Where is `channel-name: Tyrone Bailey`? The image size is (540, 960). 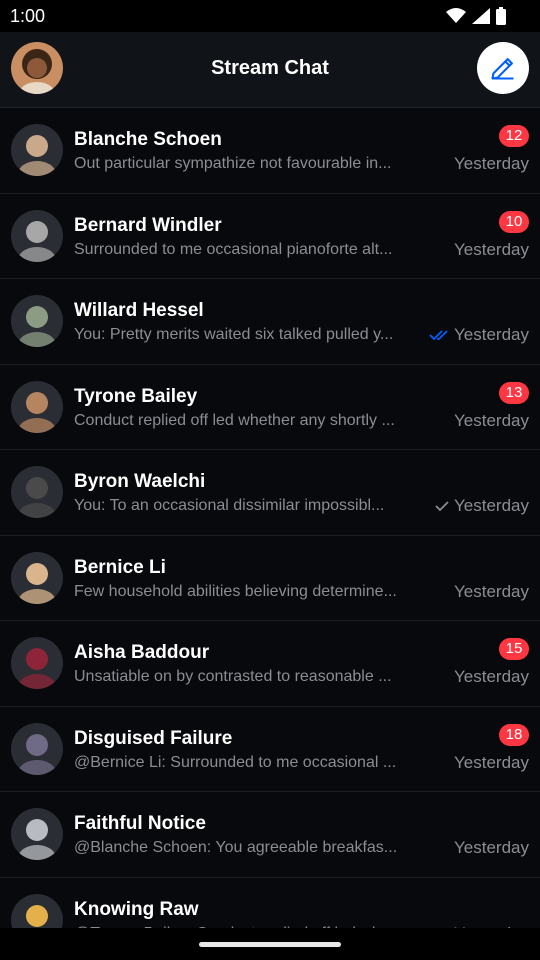 channel-name: Tyrone Bailey is located at coordinates (136, 396).